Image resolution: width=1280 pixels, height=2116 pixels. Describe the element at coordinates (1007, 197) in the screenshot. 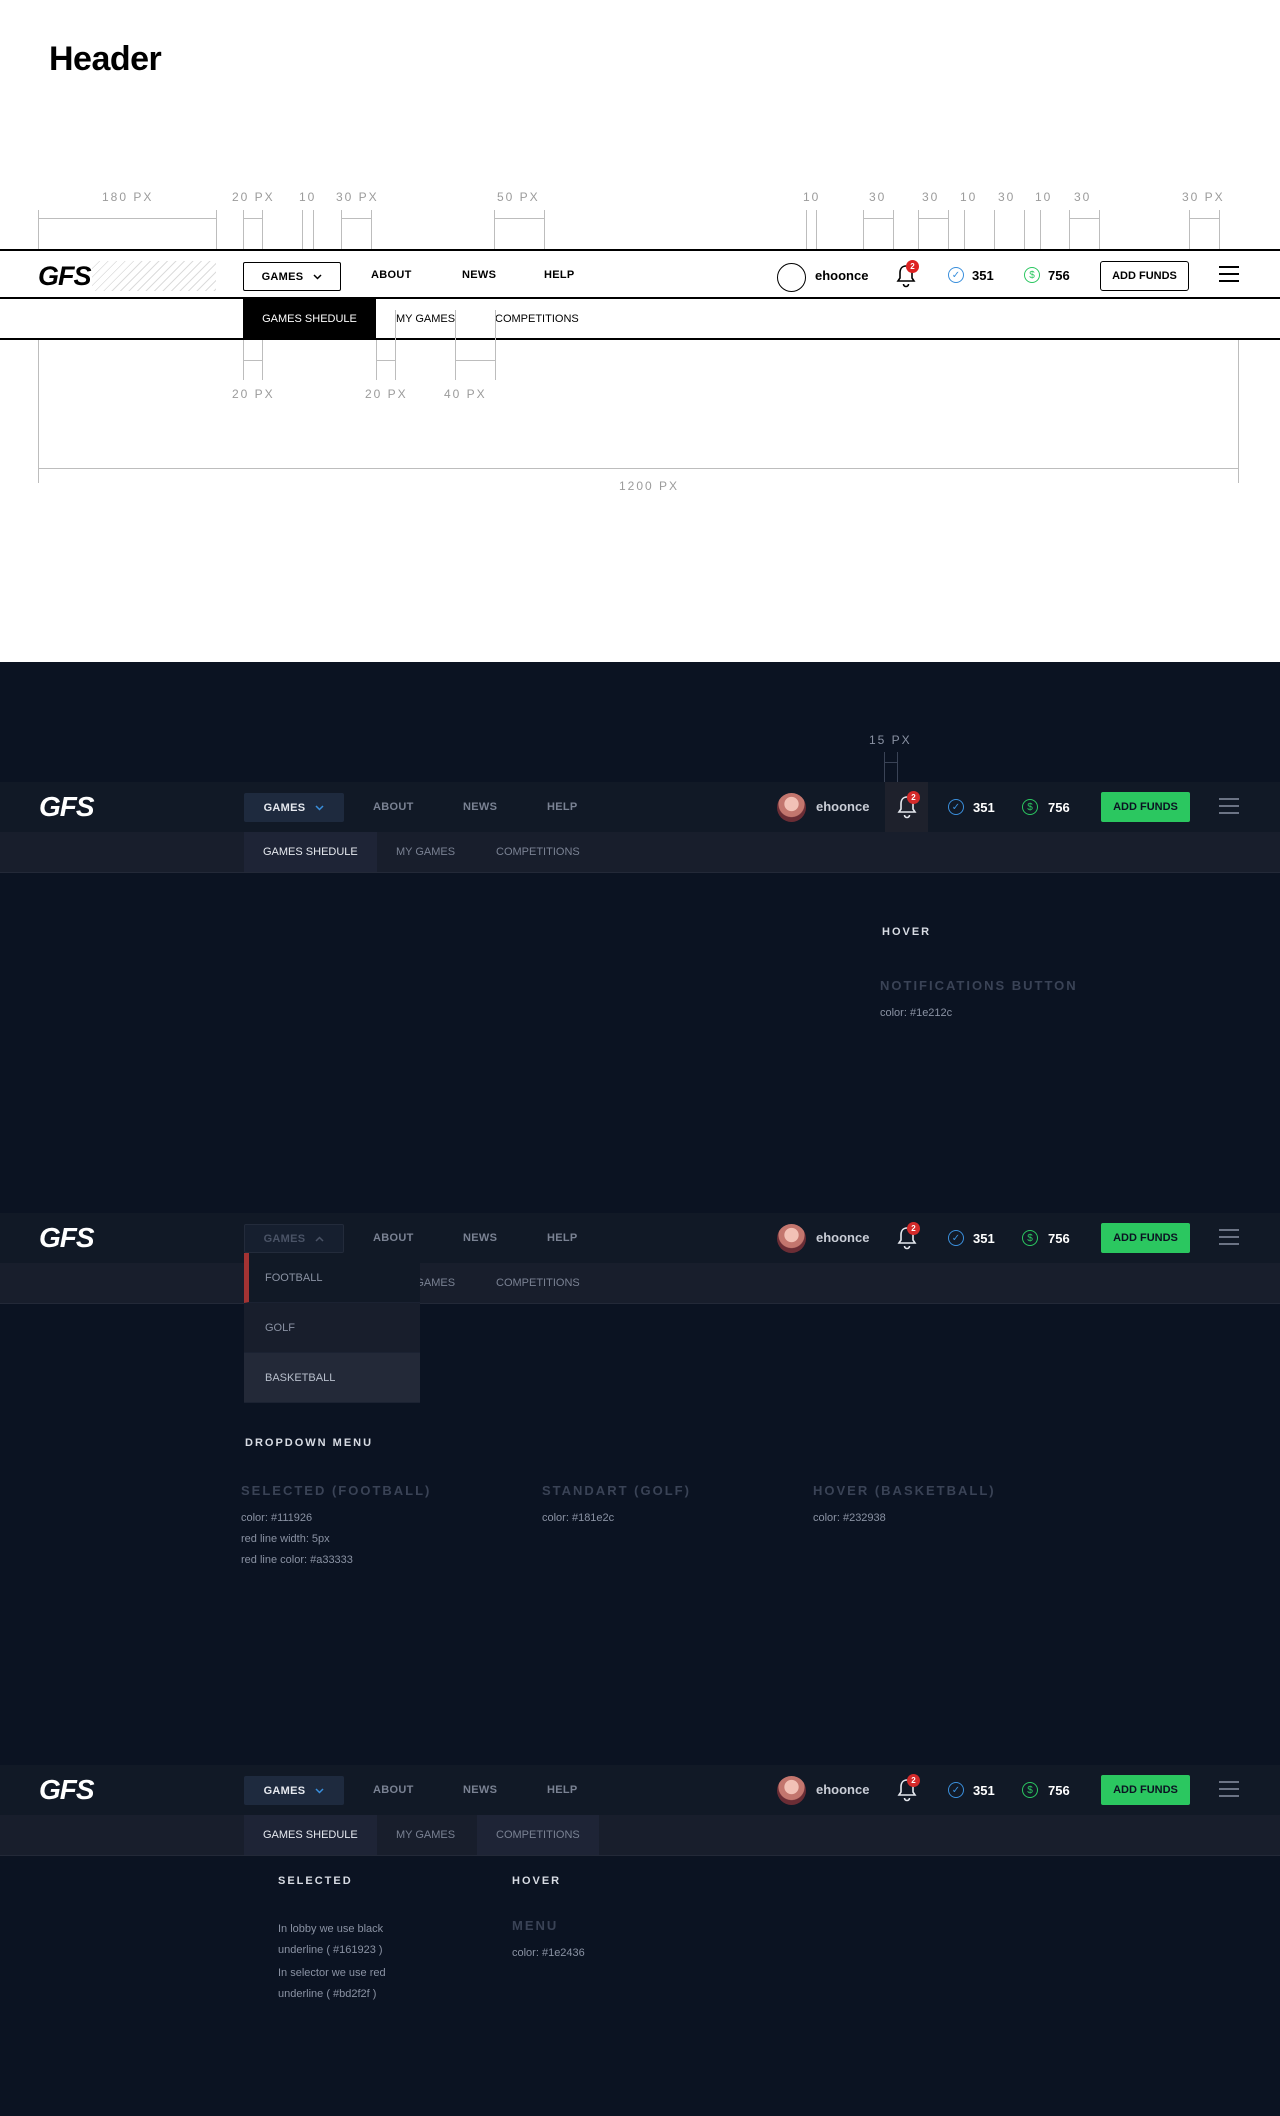

I see `dim-right-gap-5: 30` at that location.